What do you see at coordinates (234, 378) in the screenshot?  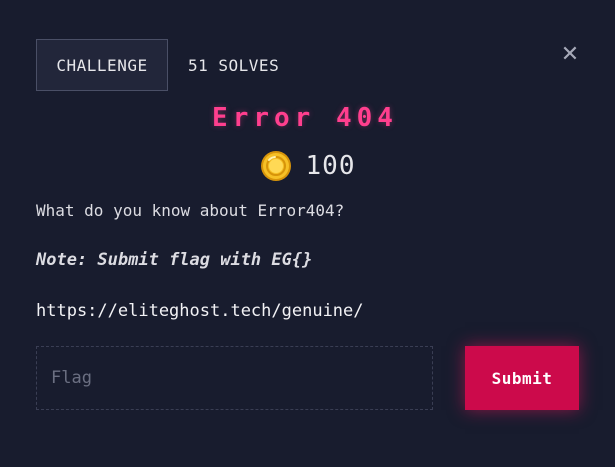 I see `flag-input` at bounding box center [234, 378].